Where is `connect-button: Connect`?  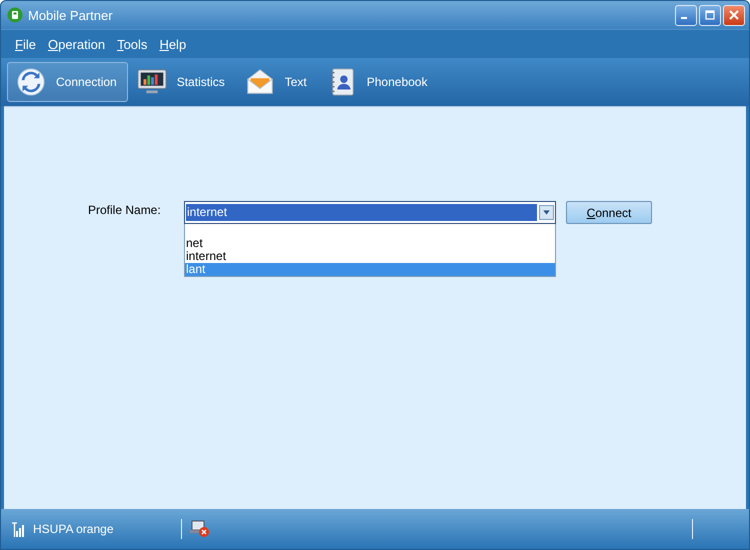 connect-button: Connect is located at coordinates (609, 212).